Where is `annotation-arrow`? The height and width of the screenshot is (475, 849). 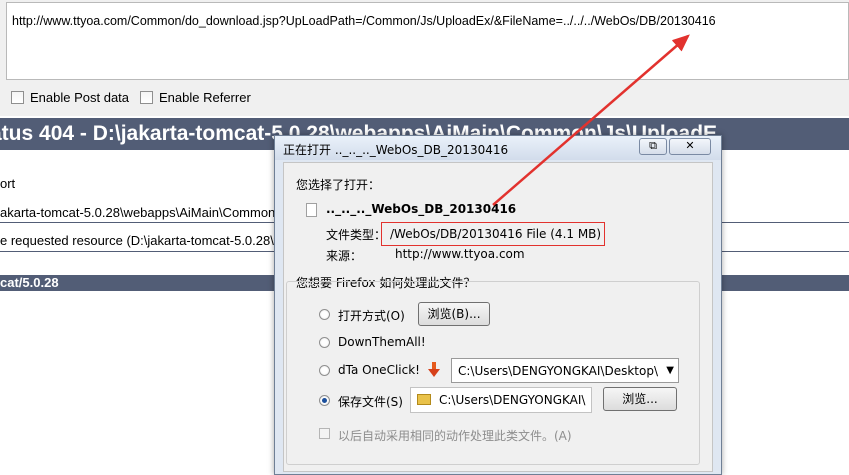
annotation-arrow is located at coordinates (591, 120).